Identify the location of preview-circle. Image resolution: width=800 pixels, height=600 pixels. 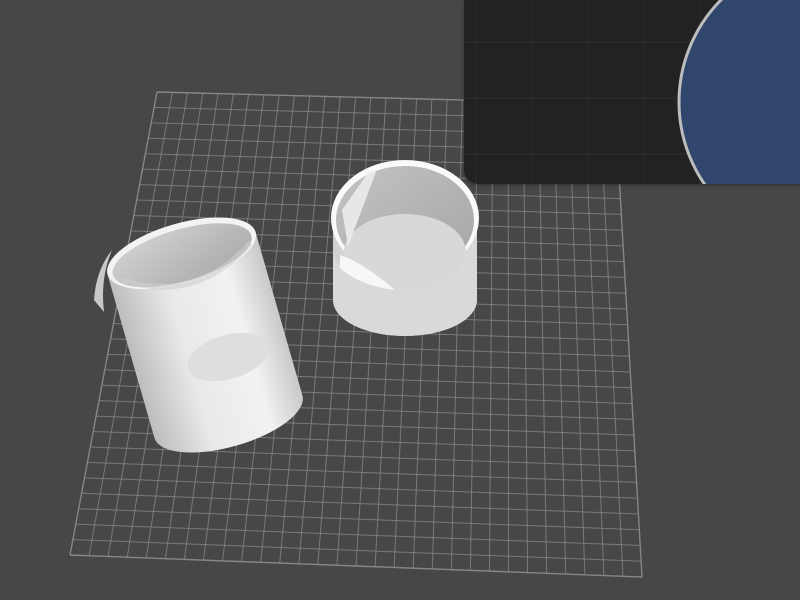
(738, 92).